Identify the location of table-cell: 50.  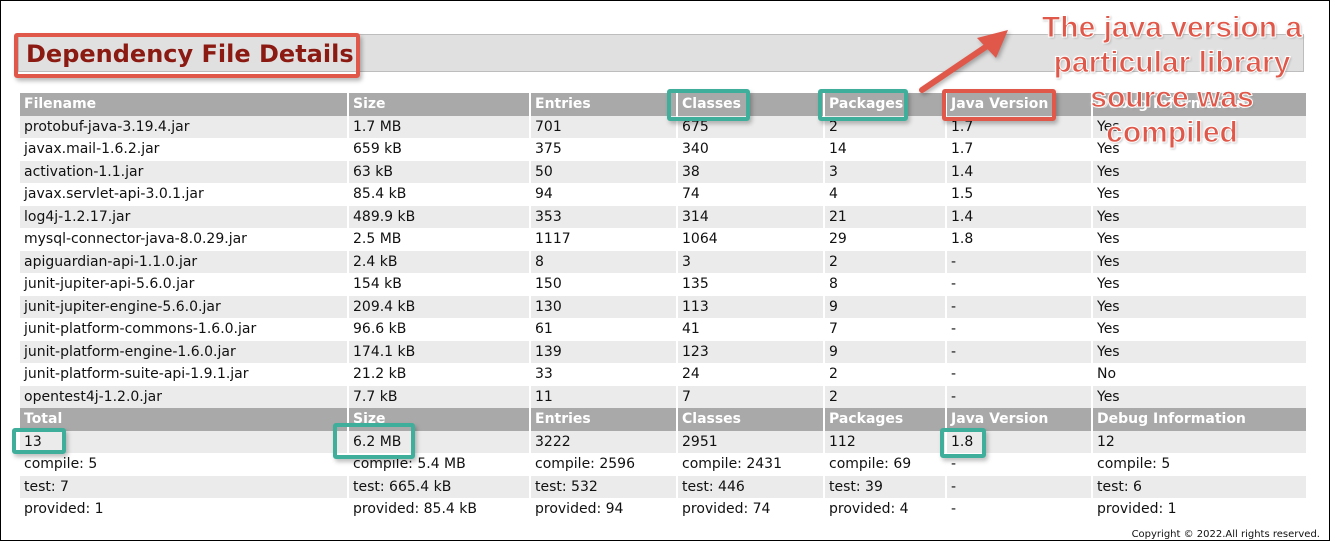
(603, 171).